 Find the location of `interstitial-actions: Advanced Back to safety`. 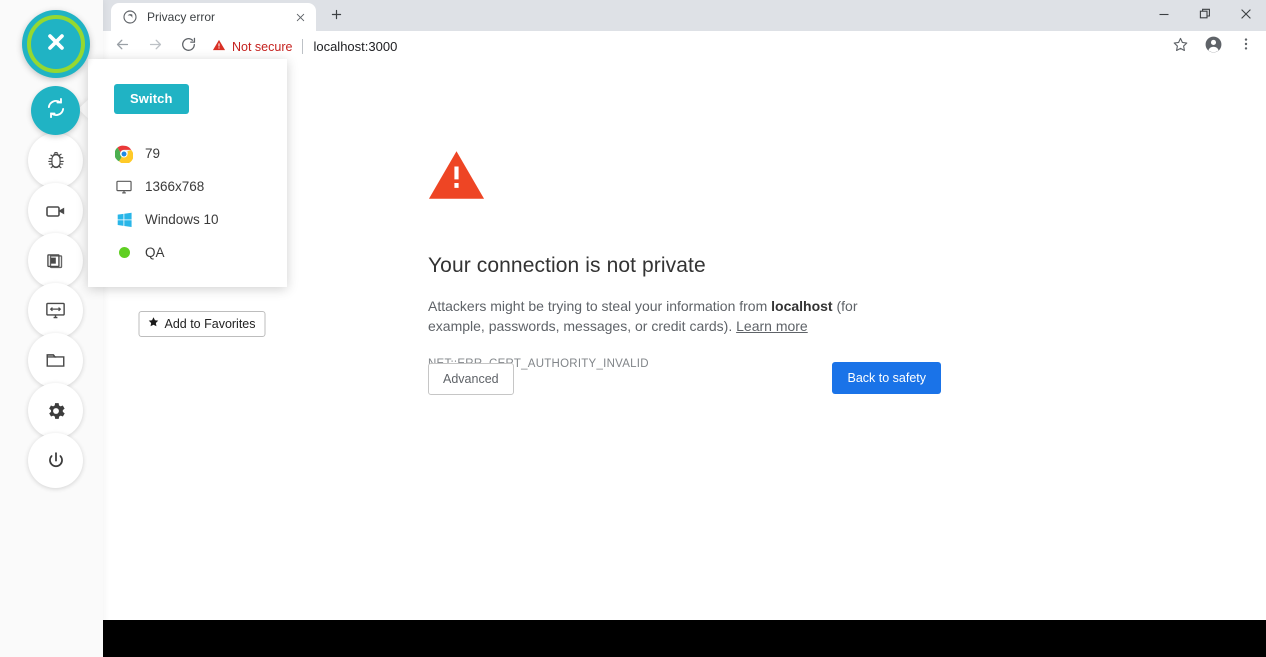

interstitial-actions: Advanced Back to safety is located at coordinates (684, 378).